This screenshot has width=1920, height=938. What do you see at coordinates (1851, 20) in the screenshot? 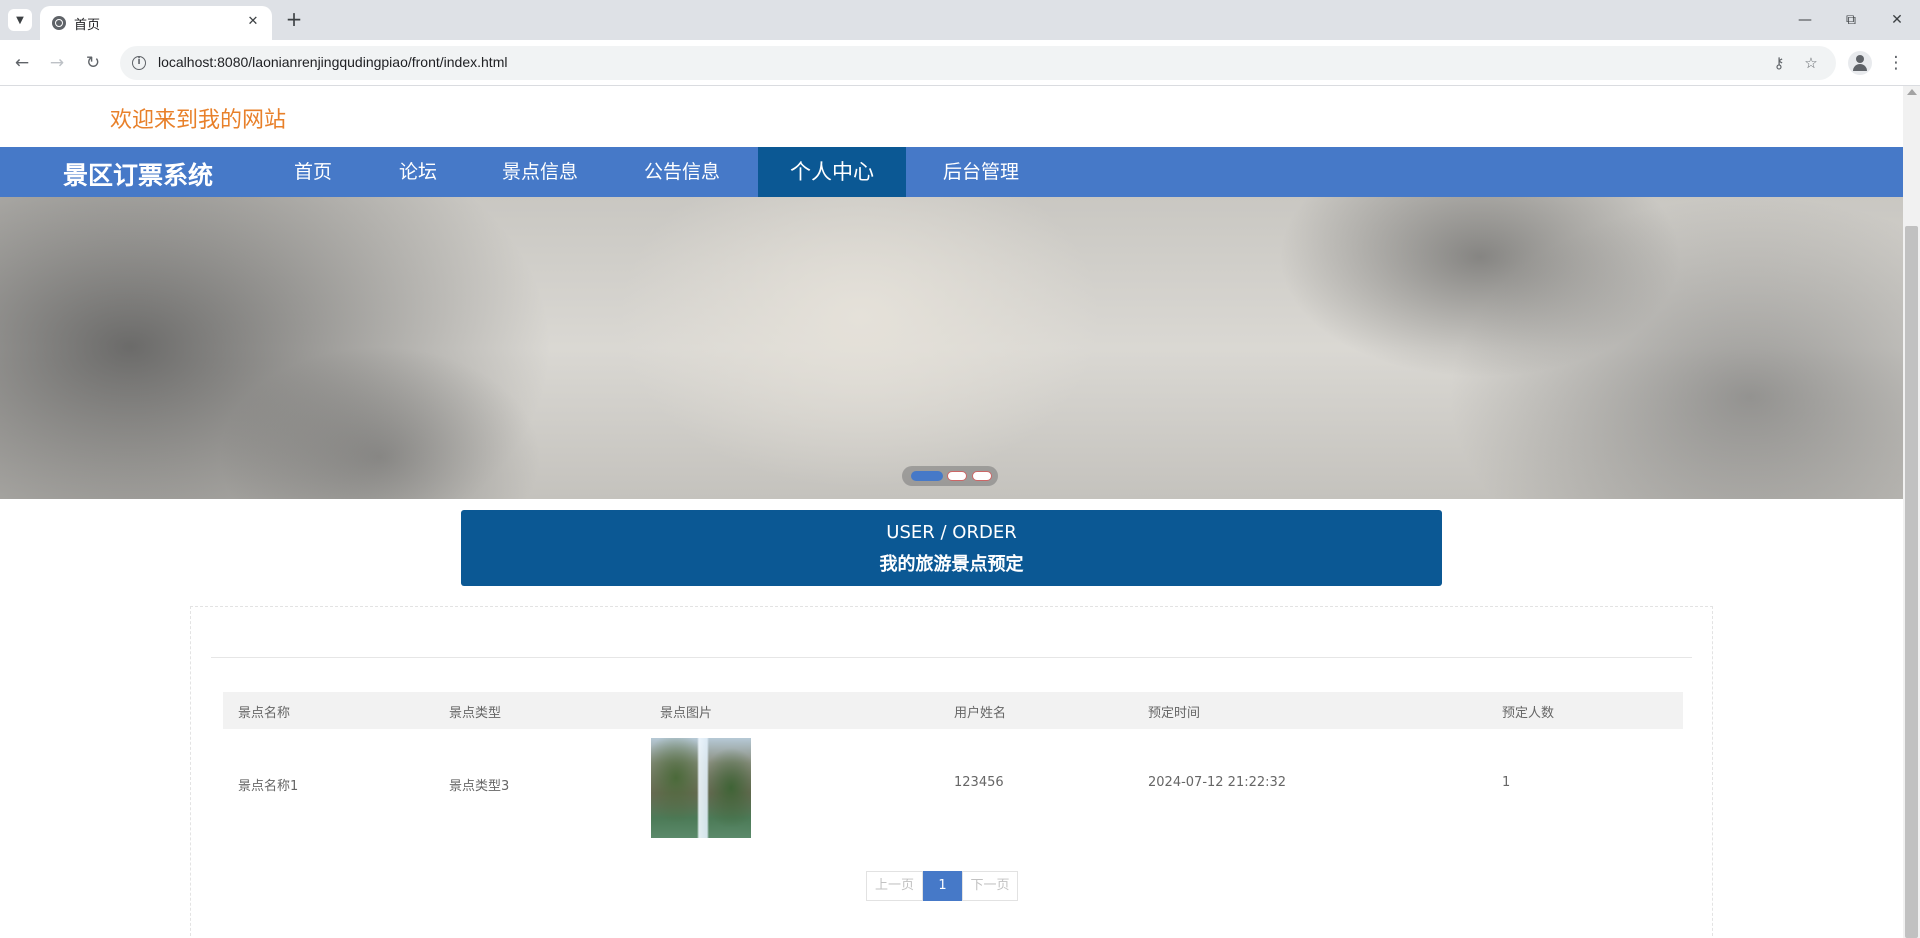
I see `restore-button: ⧉` at bounding box center [1851, 20].